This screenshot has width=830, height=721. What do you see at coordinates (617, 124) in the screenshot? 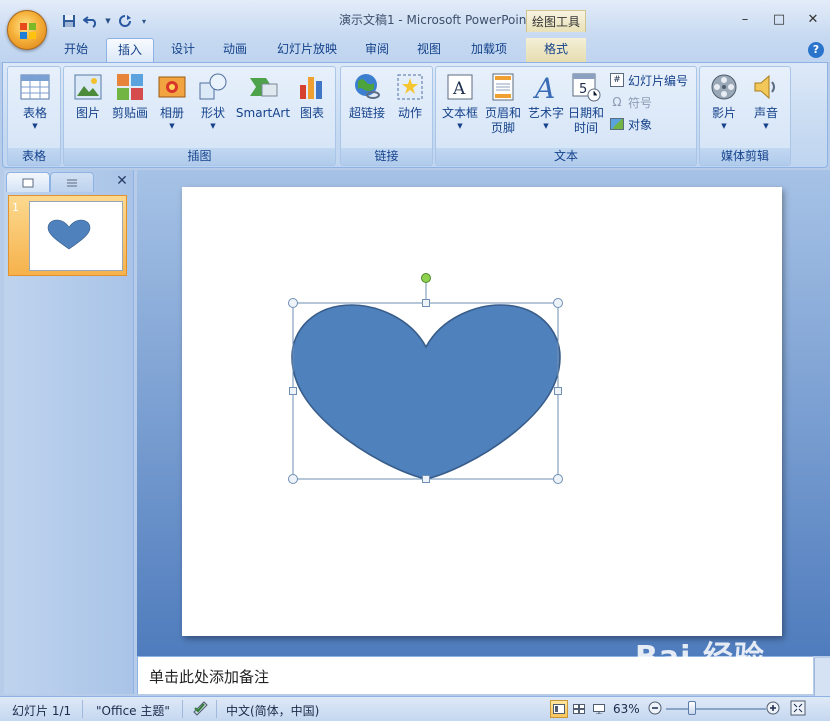
I see `object-icon` at bounding box center [617, 124].